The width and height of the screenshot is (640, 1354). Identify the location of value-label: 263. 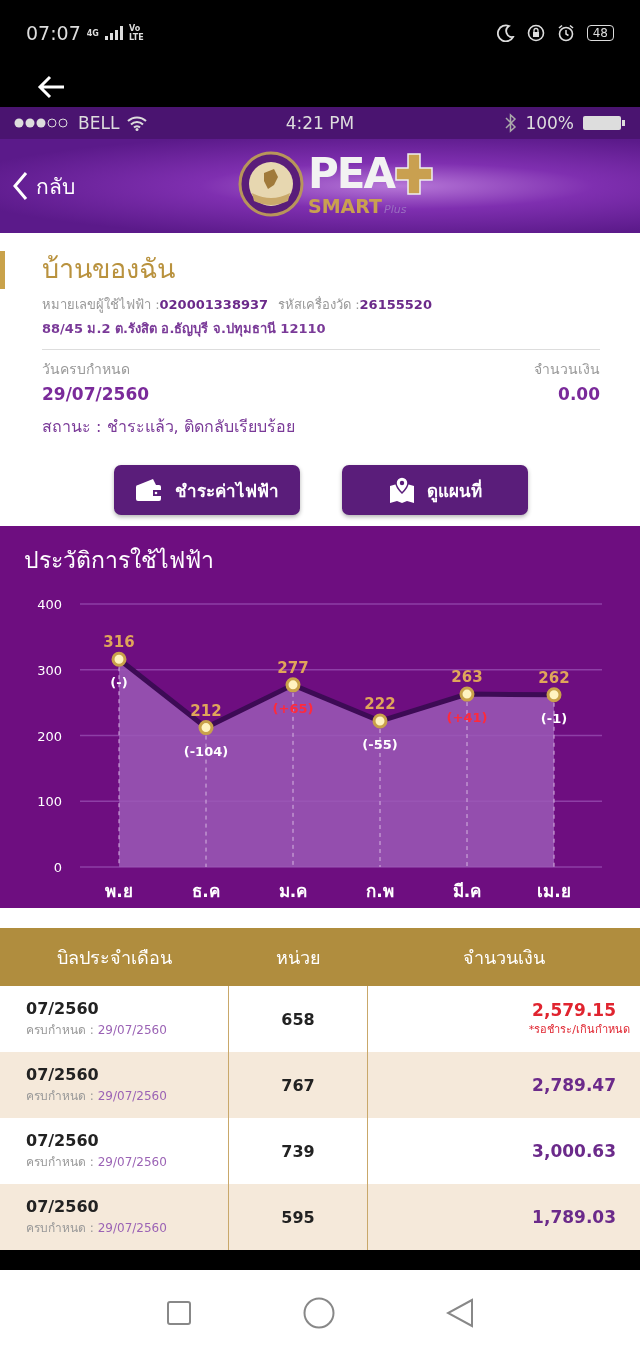
(467, 677).